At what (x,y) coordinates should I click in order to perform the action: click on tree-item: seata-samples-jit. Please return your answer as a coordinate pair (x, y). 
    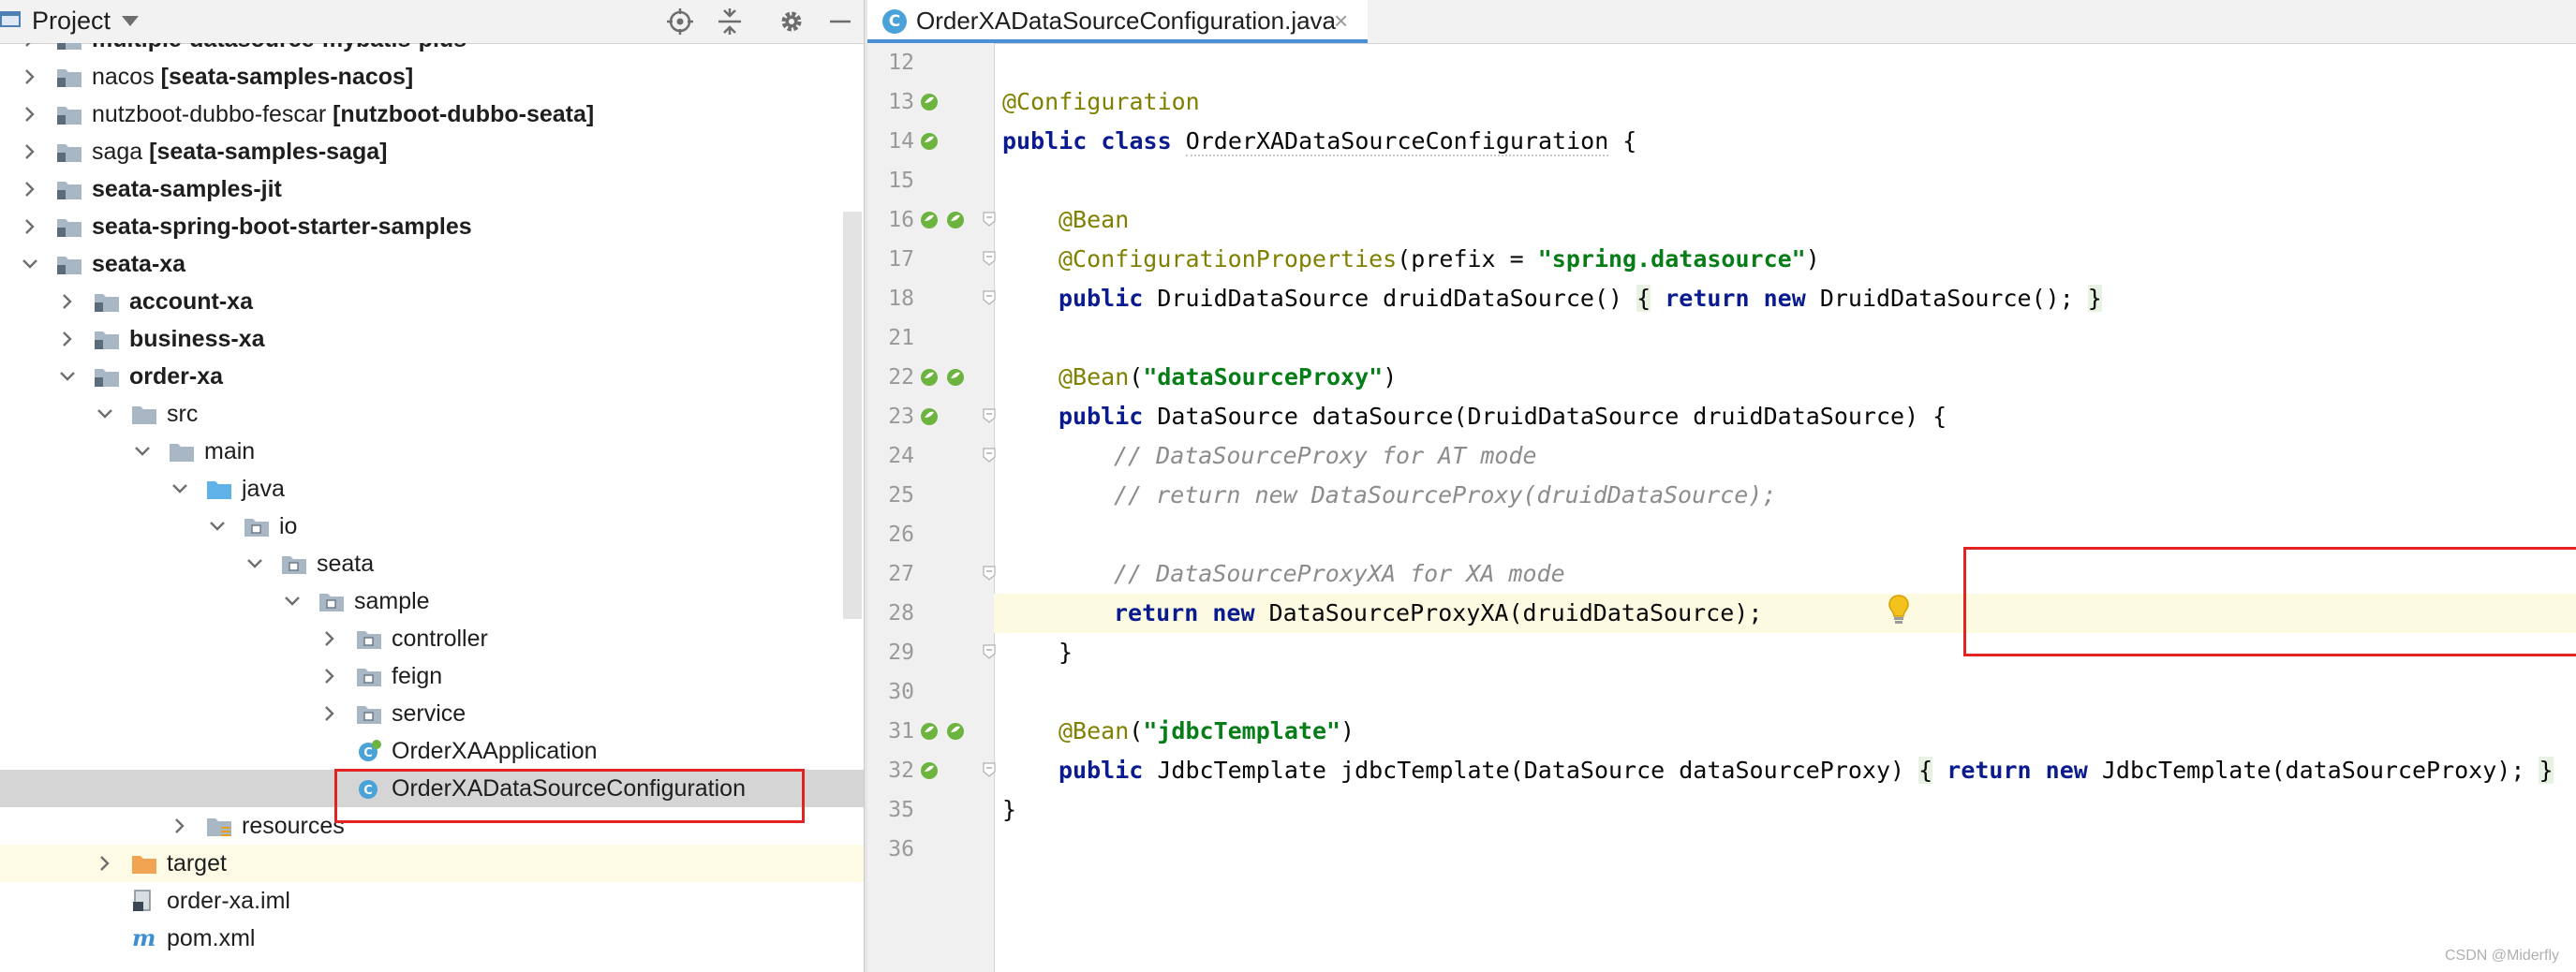
    Looking at the image, I should click on (432, 189).